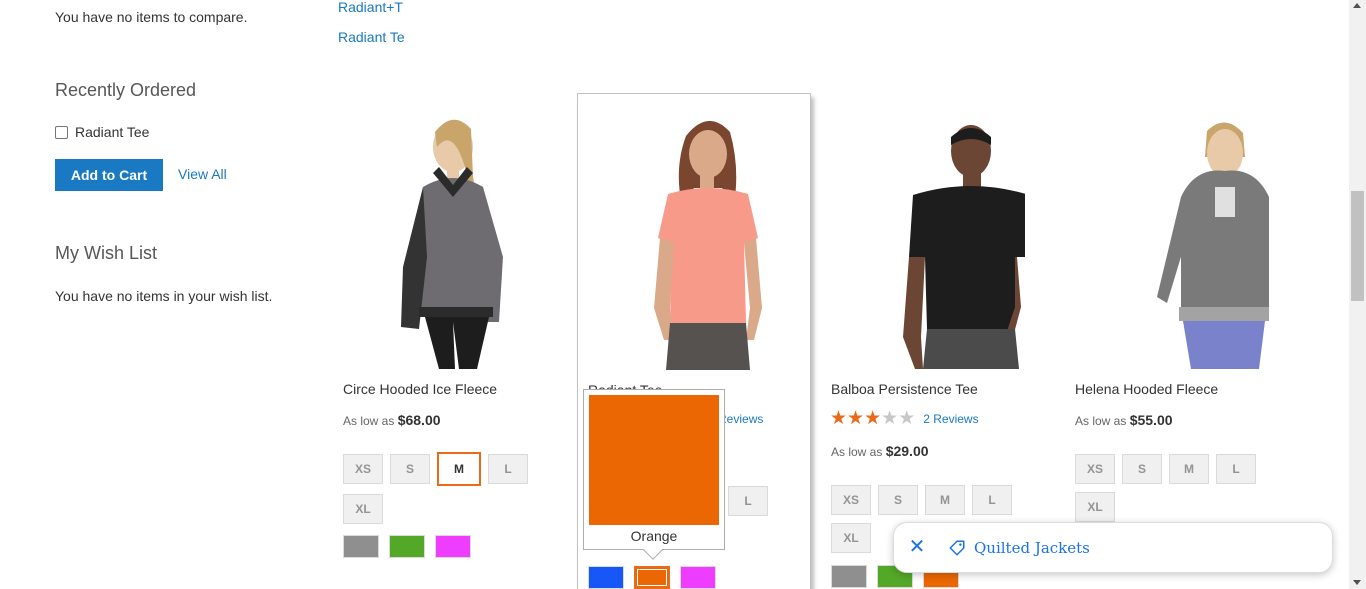 This screenshot has height=589, width=1366. I want to click on scroll-up-arrow-icon, so click(1357, 5).